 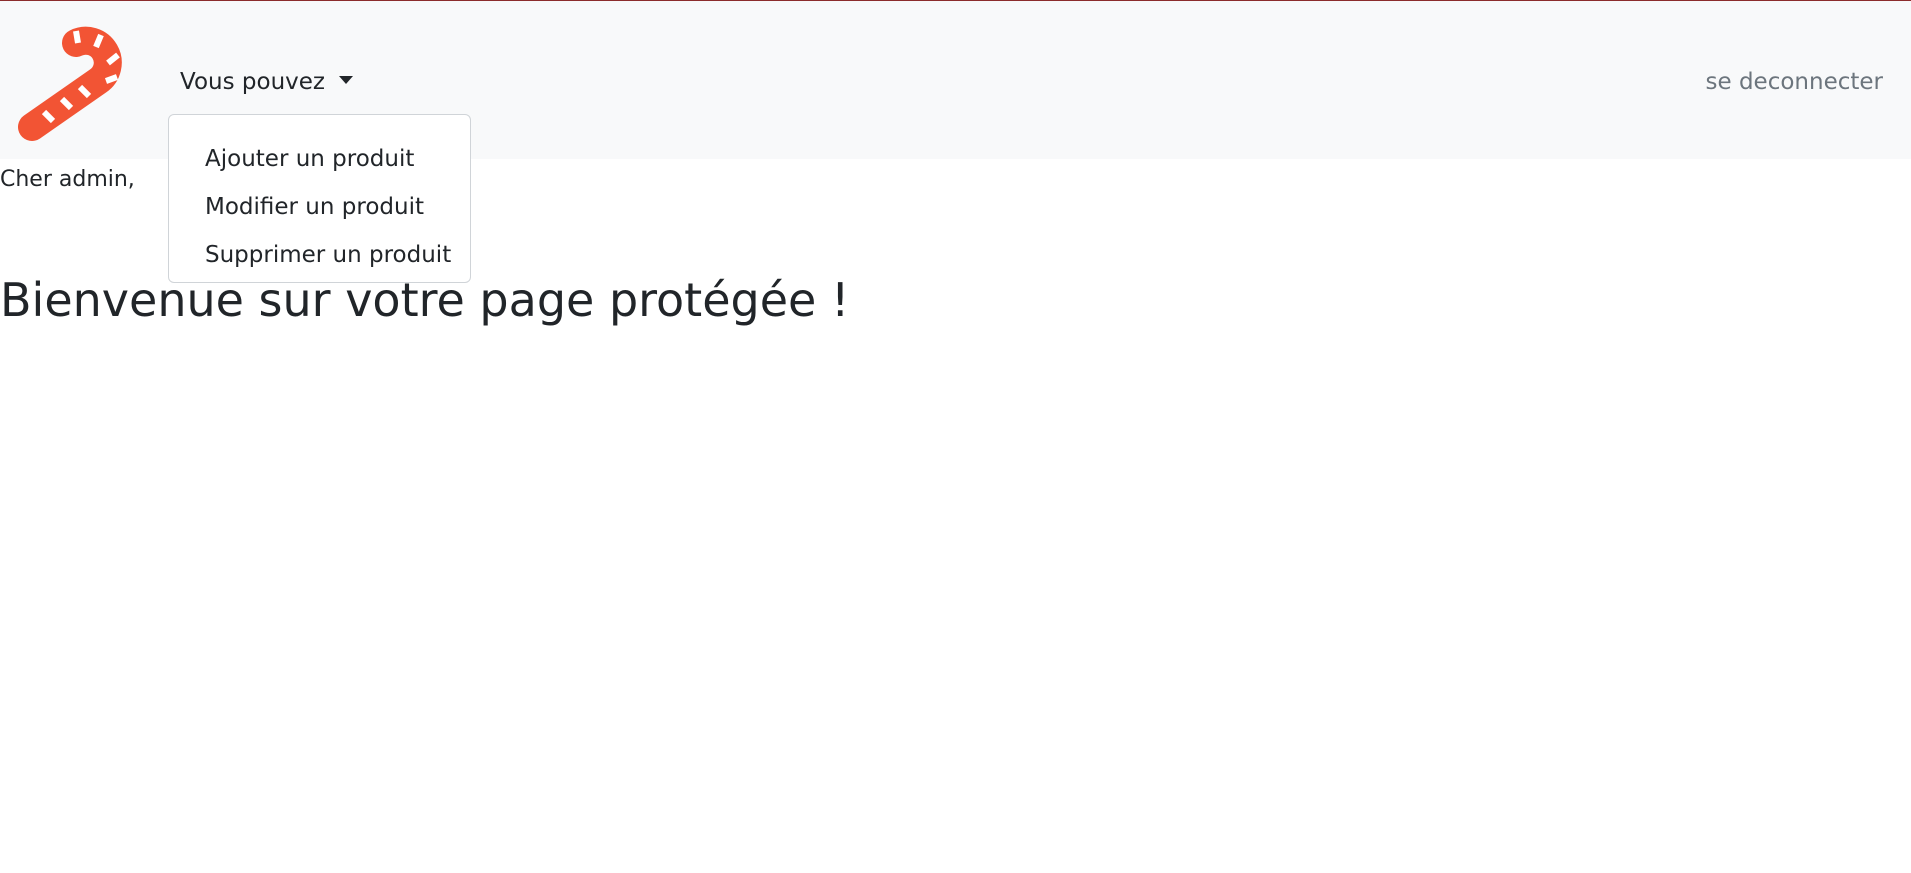 I want to click on dropdown-item-edit-product: Modifier un produit, so click(x=319, y=207).